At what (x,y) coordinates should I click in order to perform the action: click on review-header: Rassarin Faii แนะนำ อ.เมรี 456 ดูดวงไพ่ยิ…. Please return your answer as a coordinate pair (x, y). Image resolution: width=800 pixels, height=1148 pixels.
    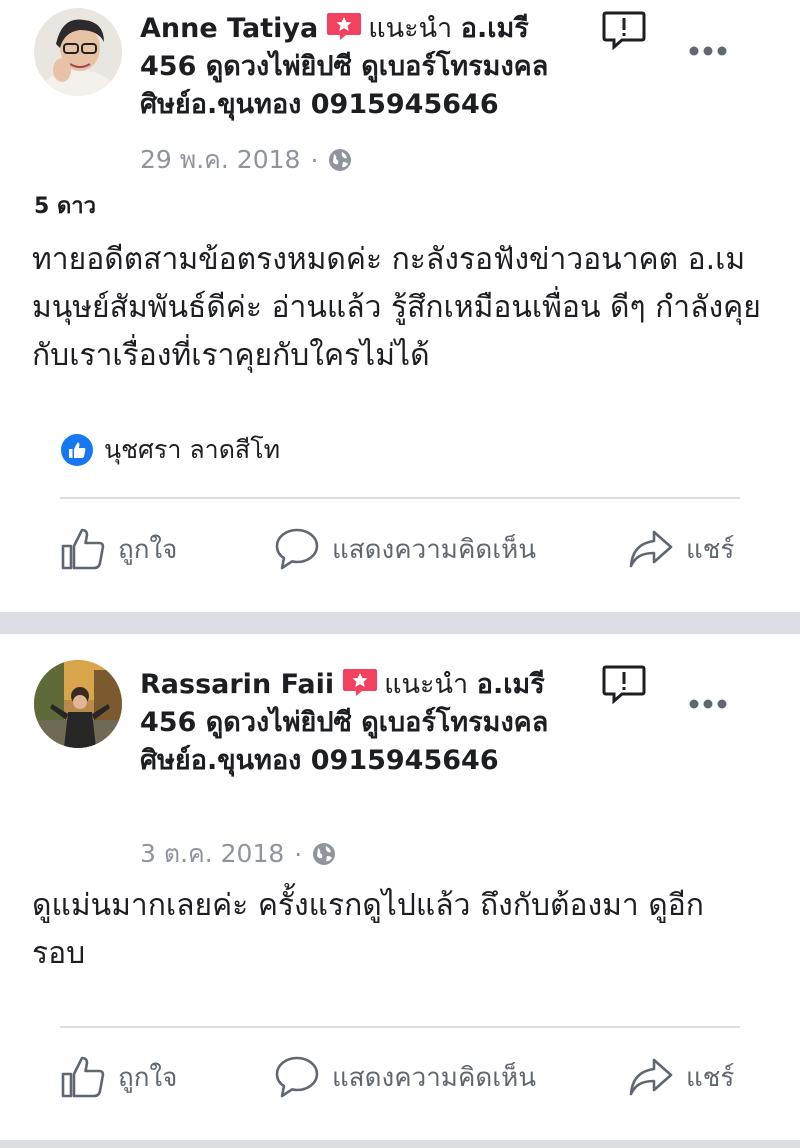
    Looking at the image, I should click on (350, 723).